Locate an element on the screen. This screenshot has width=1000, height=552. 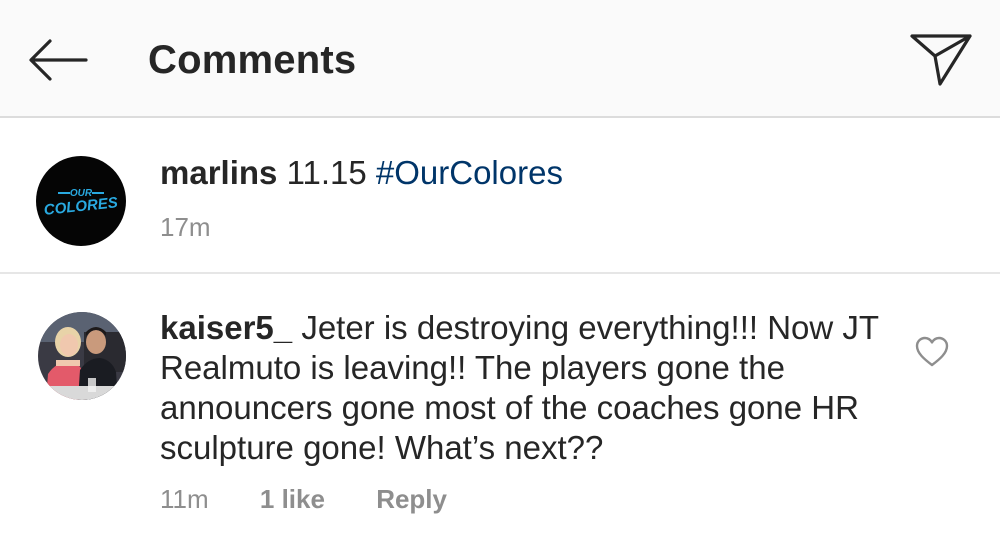
paper-plane-icon is located at coordinates (941, 60).